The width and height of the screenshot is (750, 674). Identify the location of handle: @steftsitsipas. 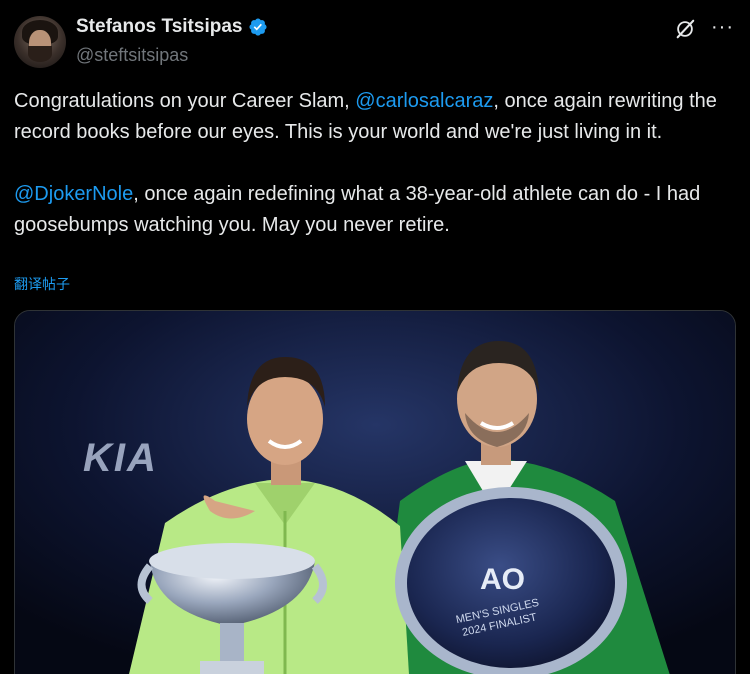
(132, 55).